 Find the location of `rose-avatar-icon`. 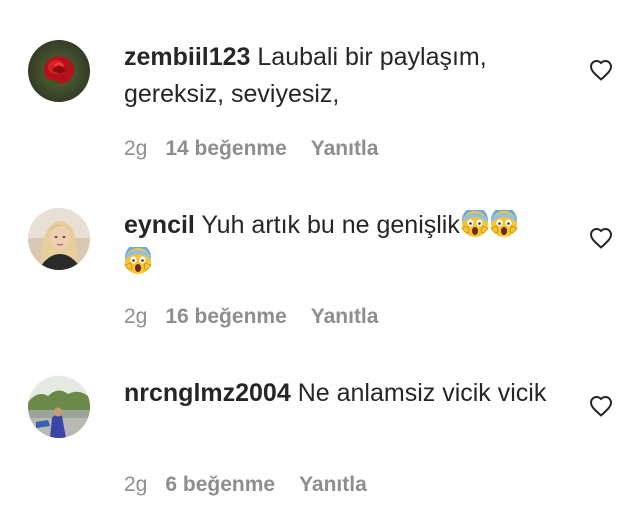

rose-avatar-icon is located at coordinates (59, 71).